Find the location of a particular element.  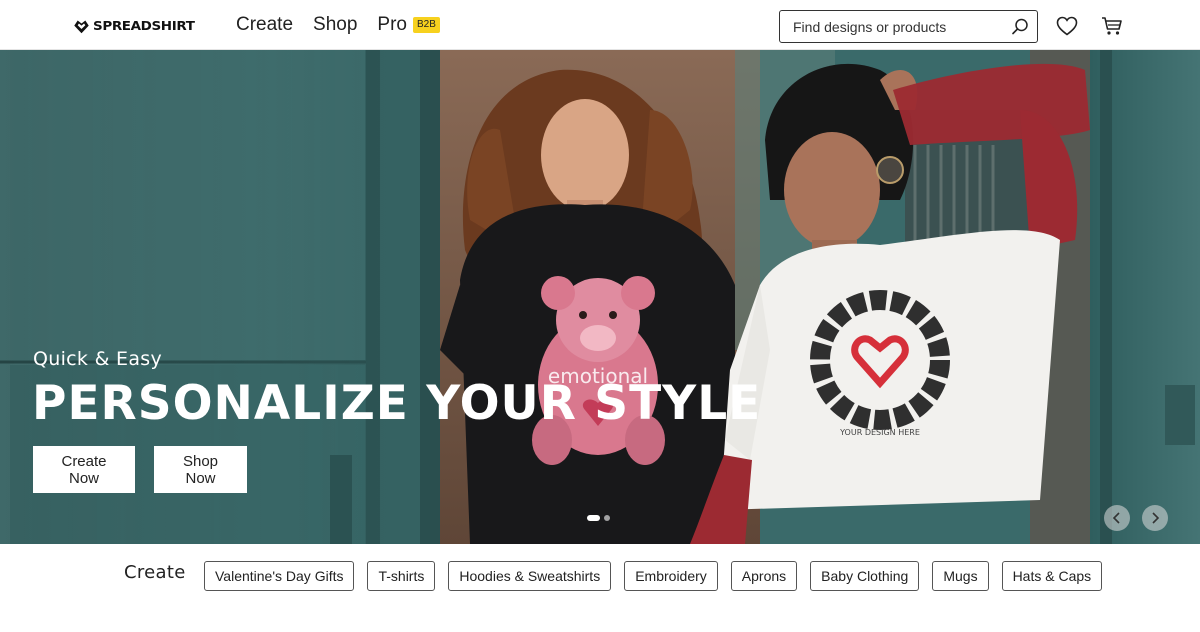

search-box is located at coordinates (908, 26).